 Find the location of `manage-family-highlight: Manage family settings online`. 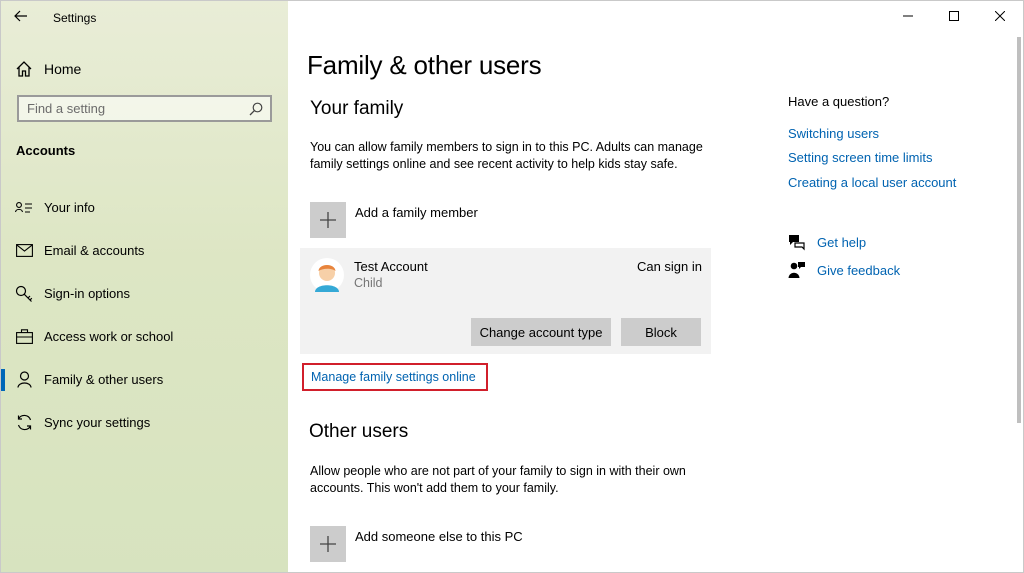

manage-family-highlight: Manage family settings online is located at coordinates (395, 377).